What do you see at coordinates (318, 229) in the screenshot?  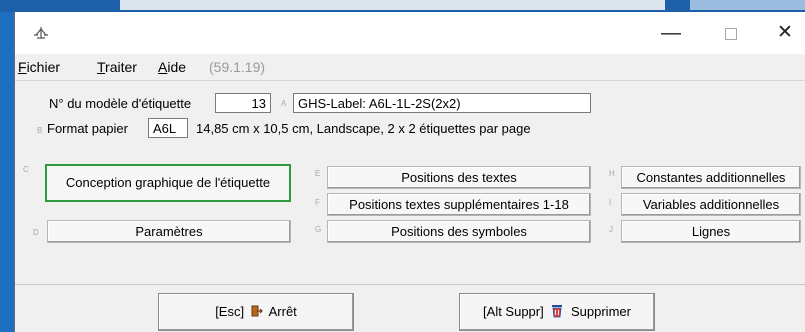 I see `hint-g: G` at bounding box center [318, 229].